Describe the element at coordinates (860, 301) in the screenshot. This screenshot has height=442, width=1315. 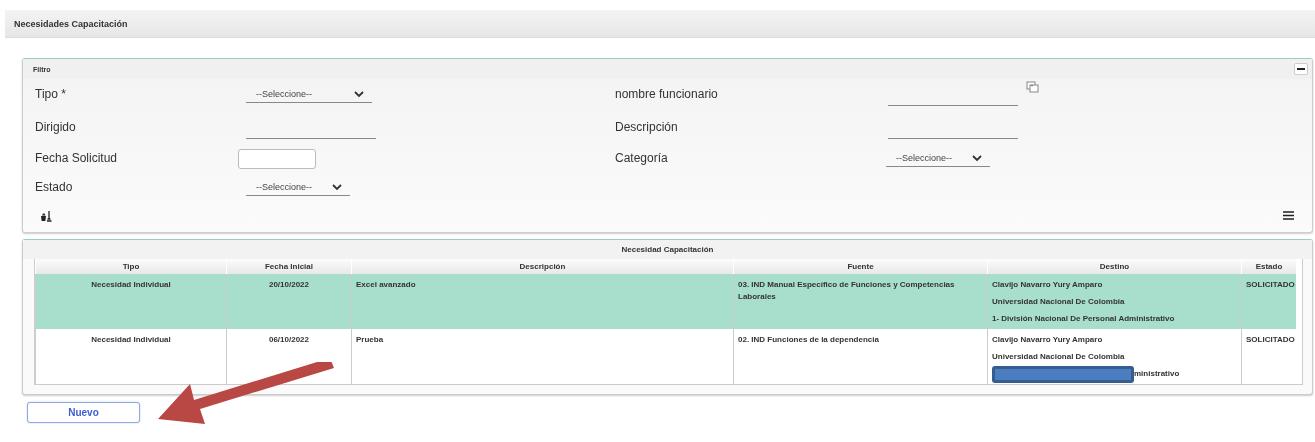
I see `table-cell: 03. IND Manual Específico de Funciones y Competencias Laborales` at that location.